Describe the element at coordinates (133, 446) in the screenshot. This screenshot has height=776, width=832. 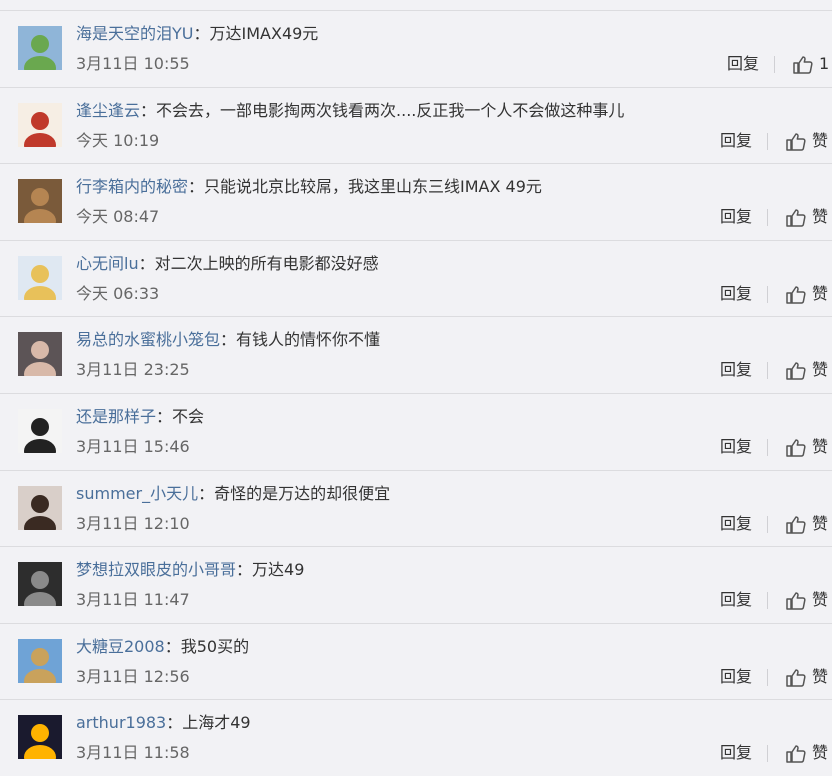
I see `comment-time: 3月11日 15:46` at that location.